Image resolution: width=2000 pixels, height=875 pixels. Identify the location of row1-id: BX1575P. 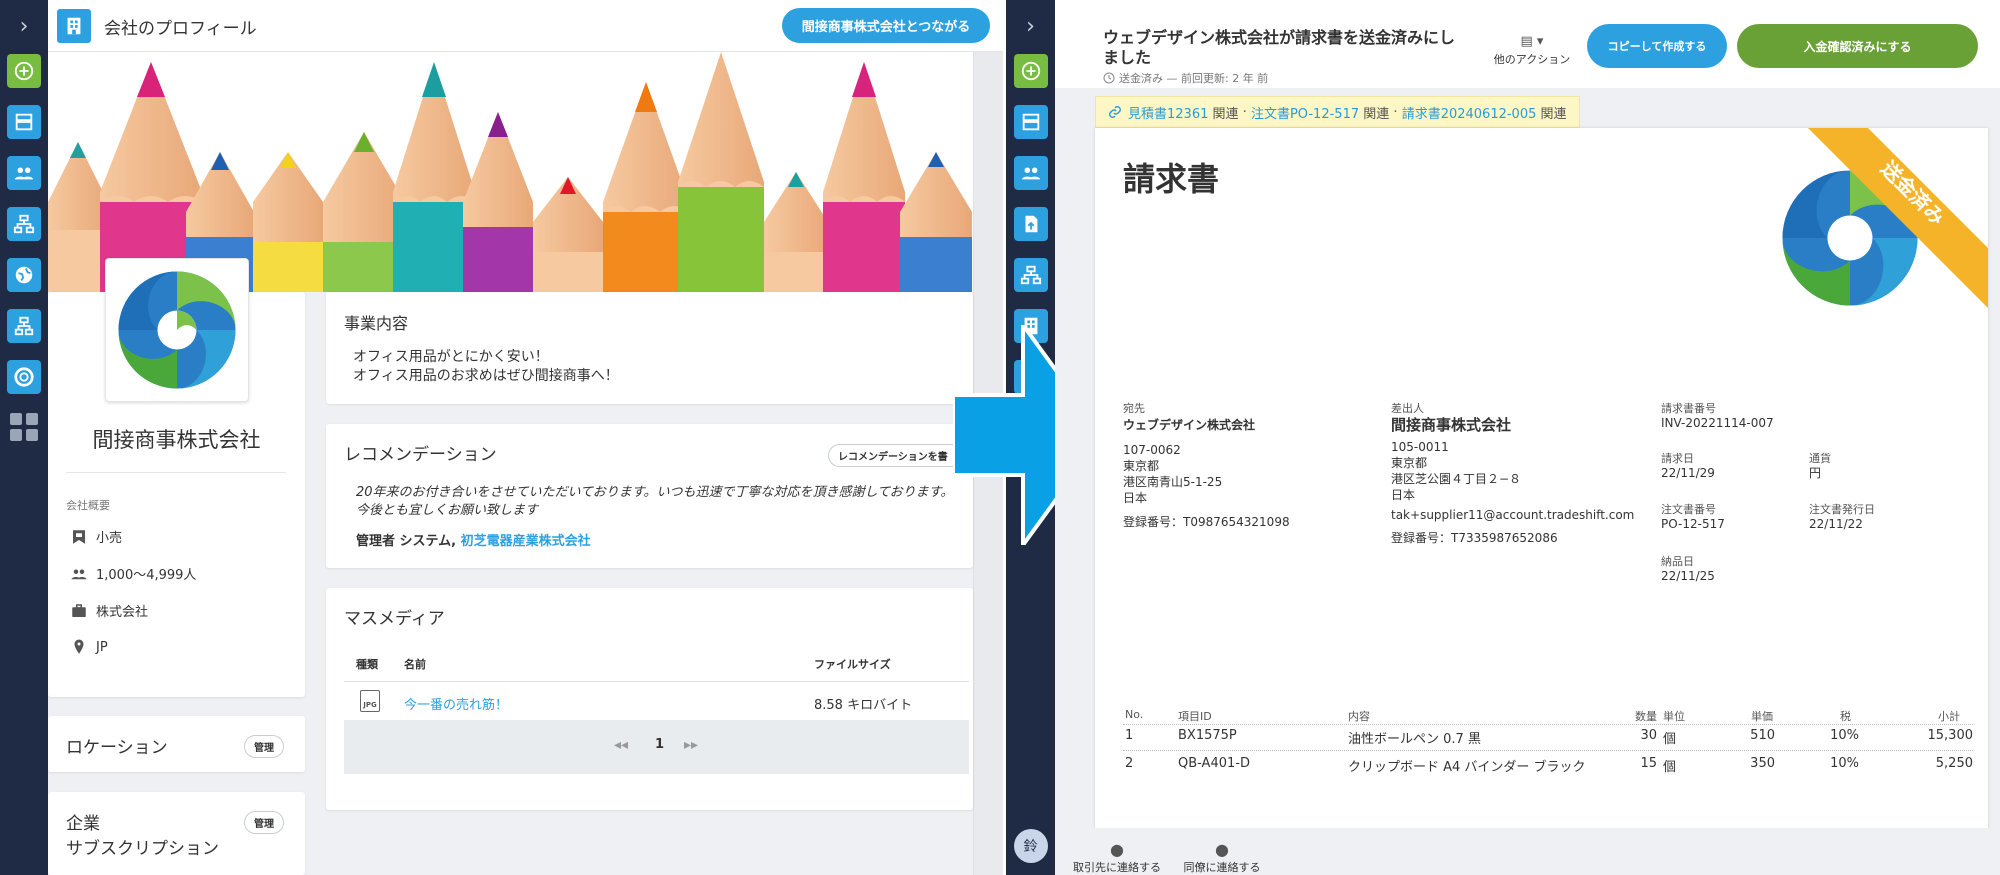
(1207, 735).